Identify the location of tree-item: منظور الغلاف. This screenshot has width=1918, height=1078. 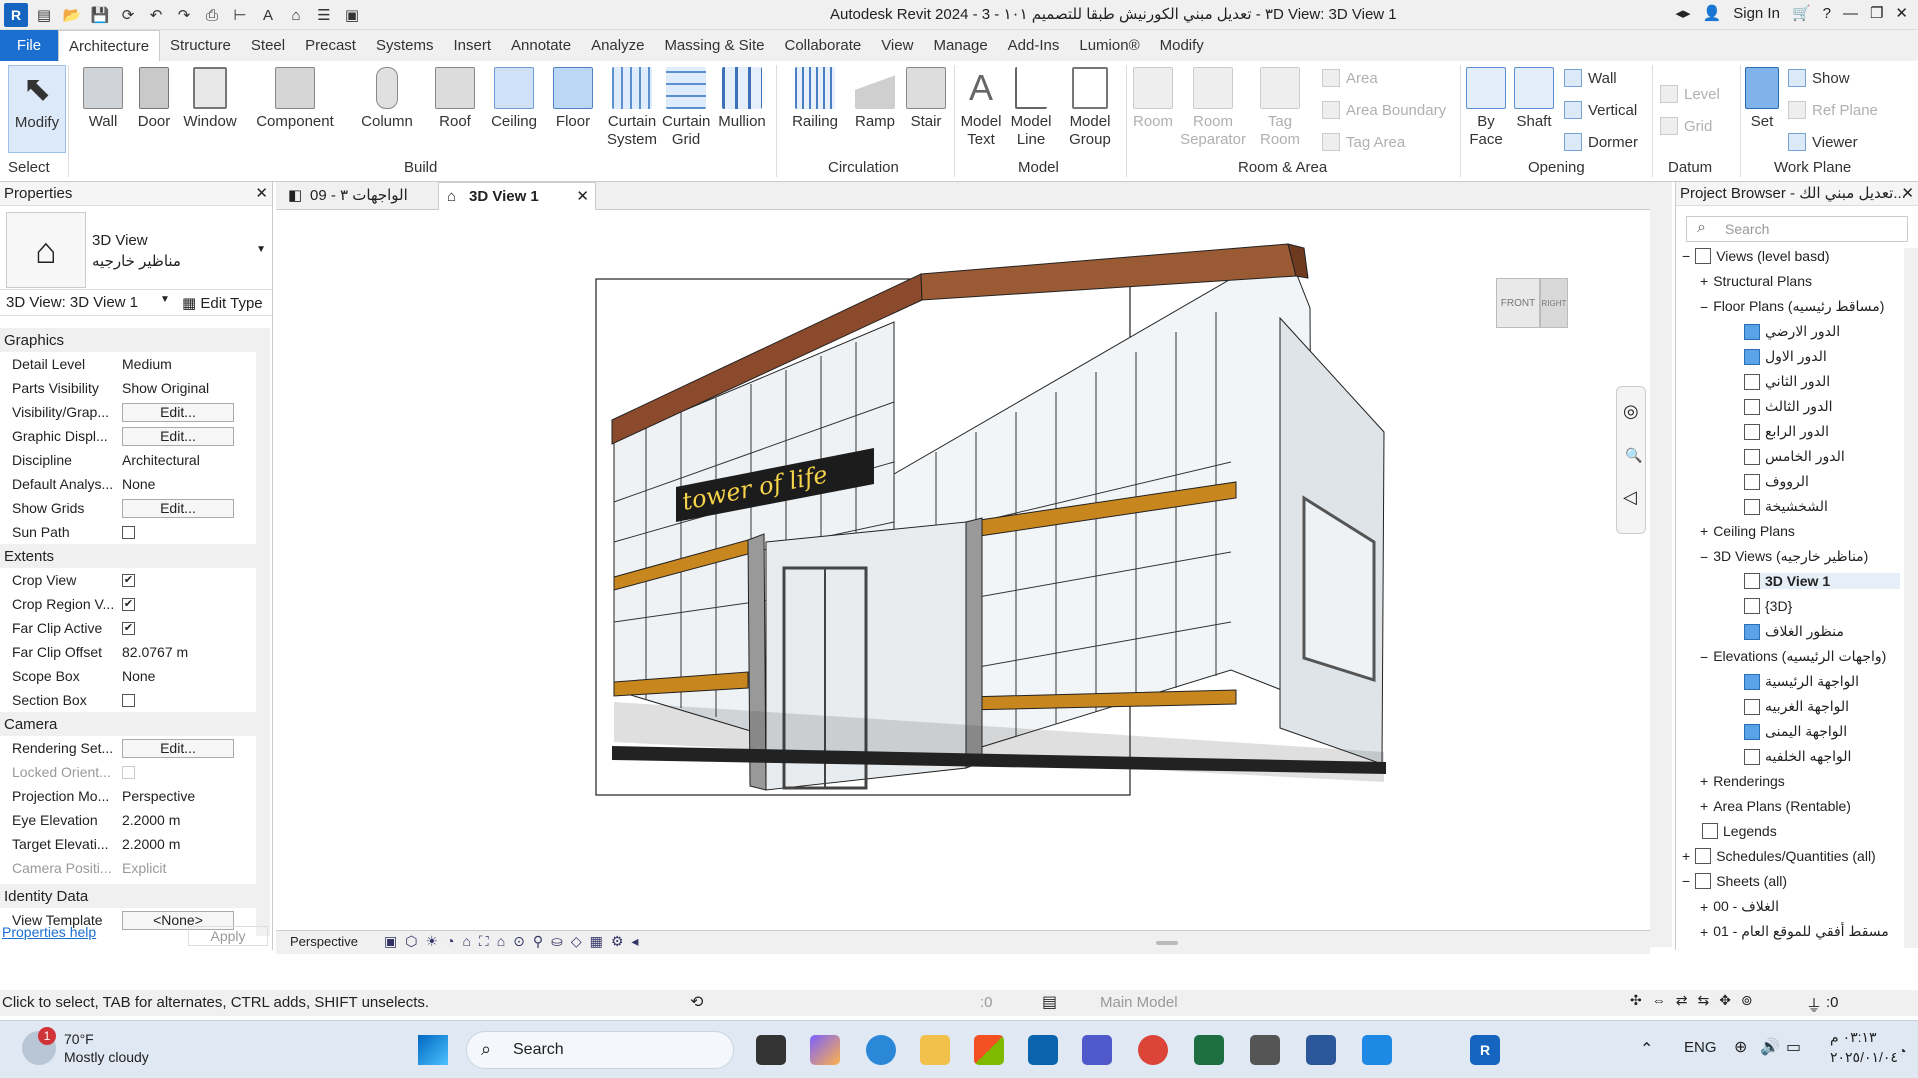
(1794, 631).